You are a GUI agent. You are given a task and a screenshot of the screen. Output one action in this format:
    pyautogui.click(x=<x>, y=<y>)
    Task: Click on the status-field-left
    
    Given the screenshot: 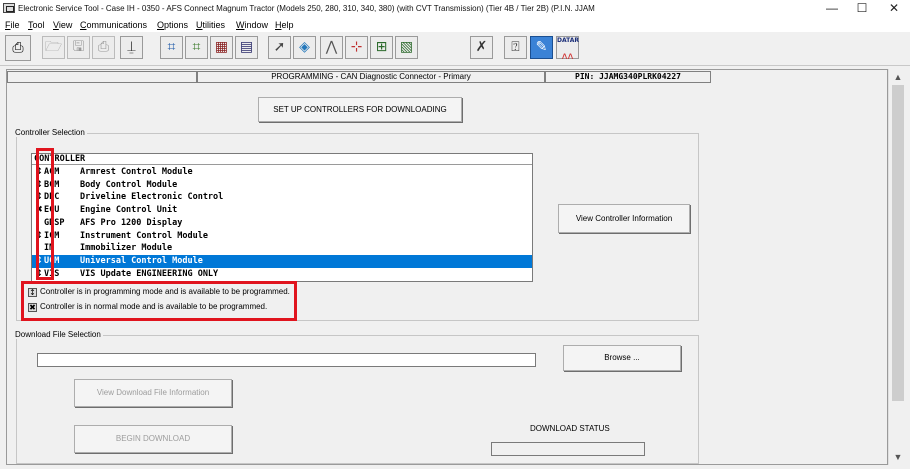 What is the action you would take?
    pyautogui.click(x=102, y=77)
    